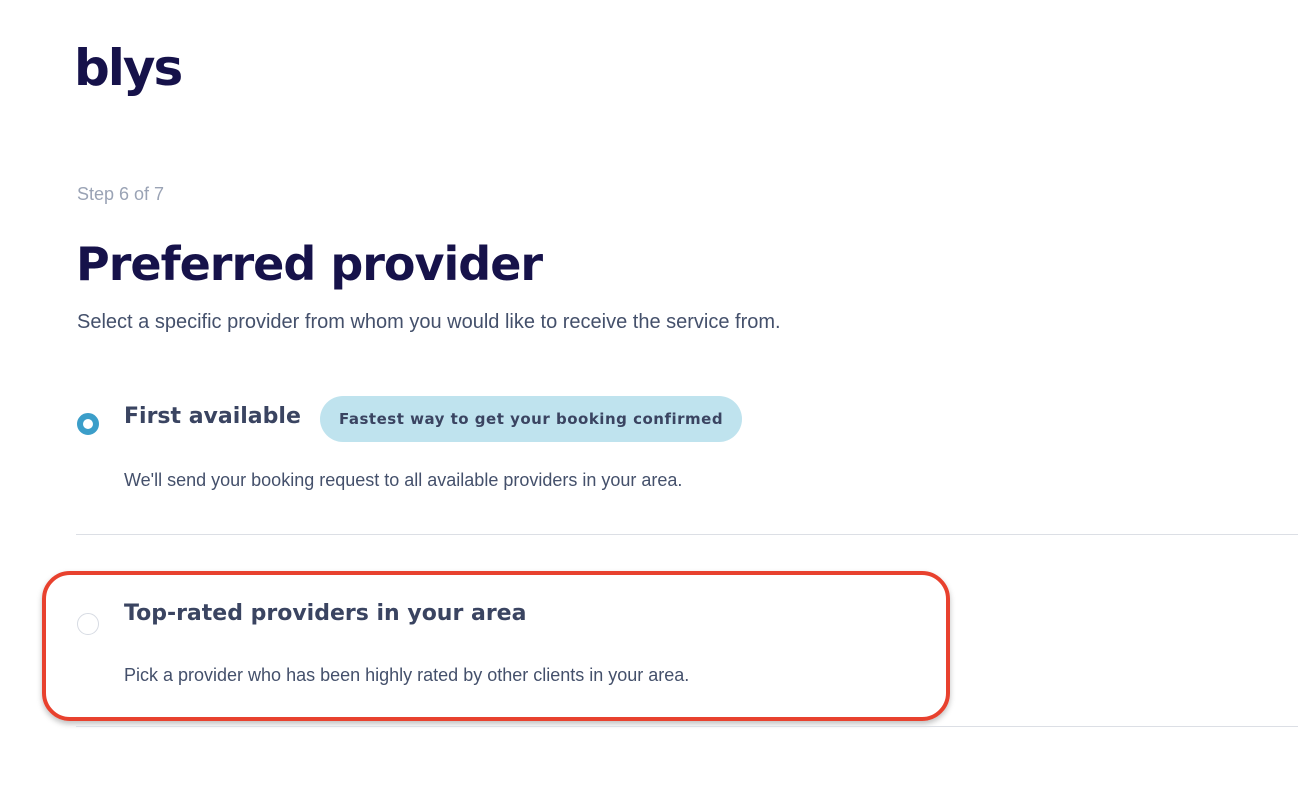 The image size is (1298, 790). What do you see at coordinates (212, 416) in the screenshot?
I see `option-title-first-available: First available` at bounding box center [212, 416].